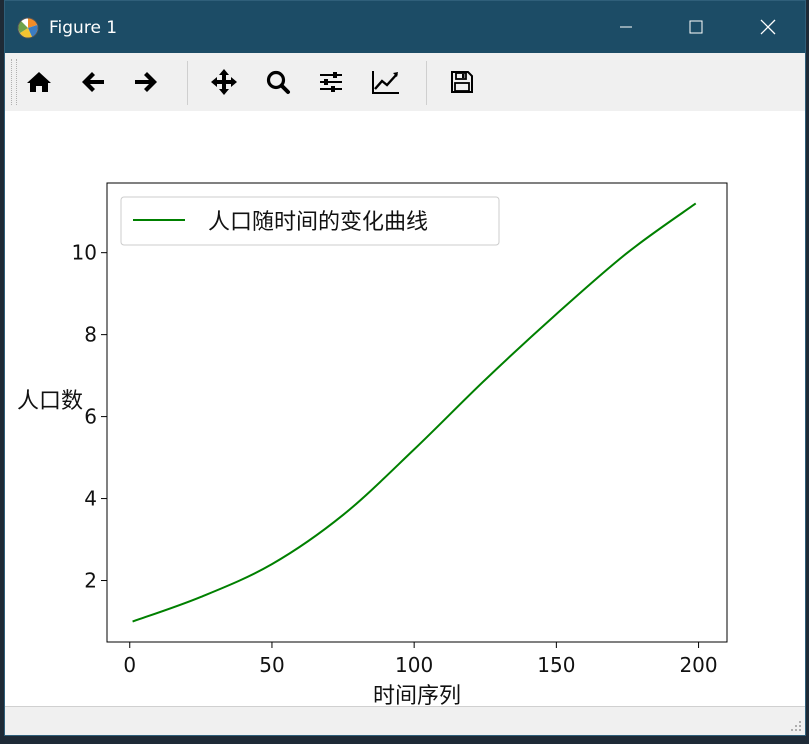 The width and height of the screenshot is (809, 744). I want to click on move-icon, so click(224, 82).